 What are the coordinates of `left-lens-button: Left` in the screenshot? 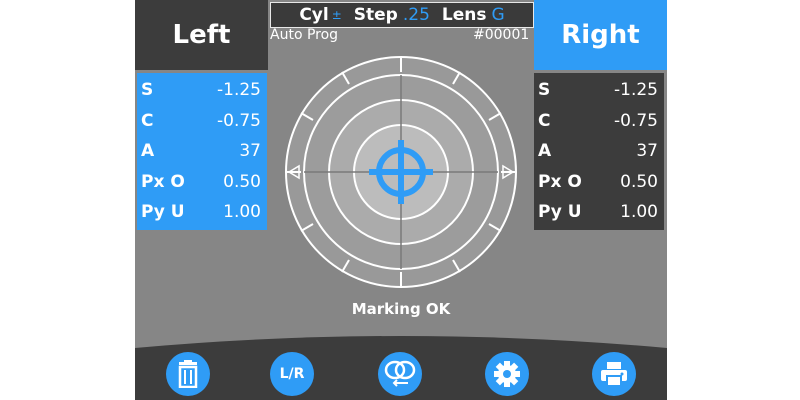 It's located at (201, 35).